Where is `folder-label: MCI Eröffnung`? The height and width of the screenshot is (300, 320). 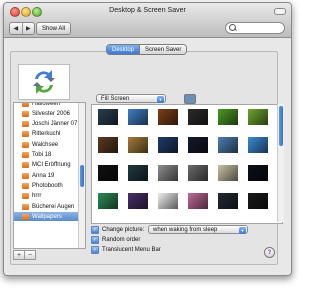
folder-label: MCI Eröffnung is located at coordinates (51, 165).